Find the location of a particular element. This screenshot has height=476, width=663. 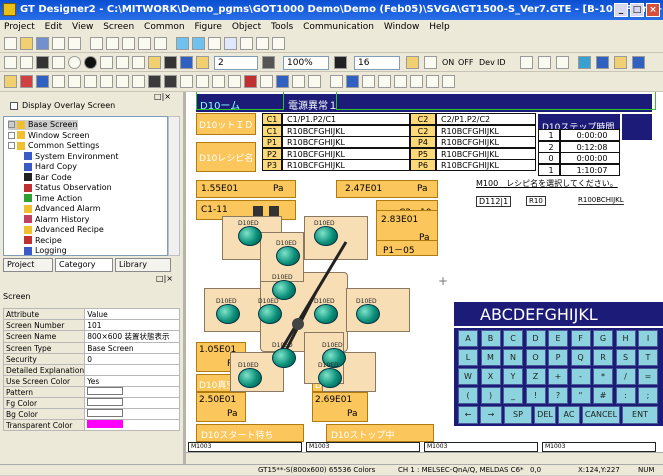

preview-icon is located at coordinates (74, 43).